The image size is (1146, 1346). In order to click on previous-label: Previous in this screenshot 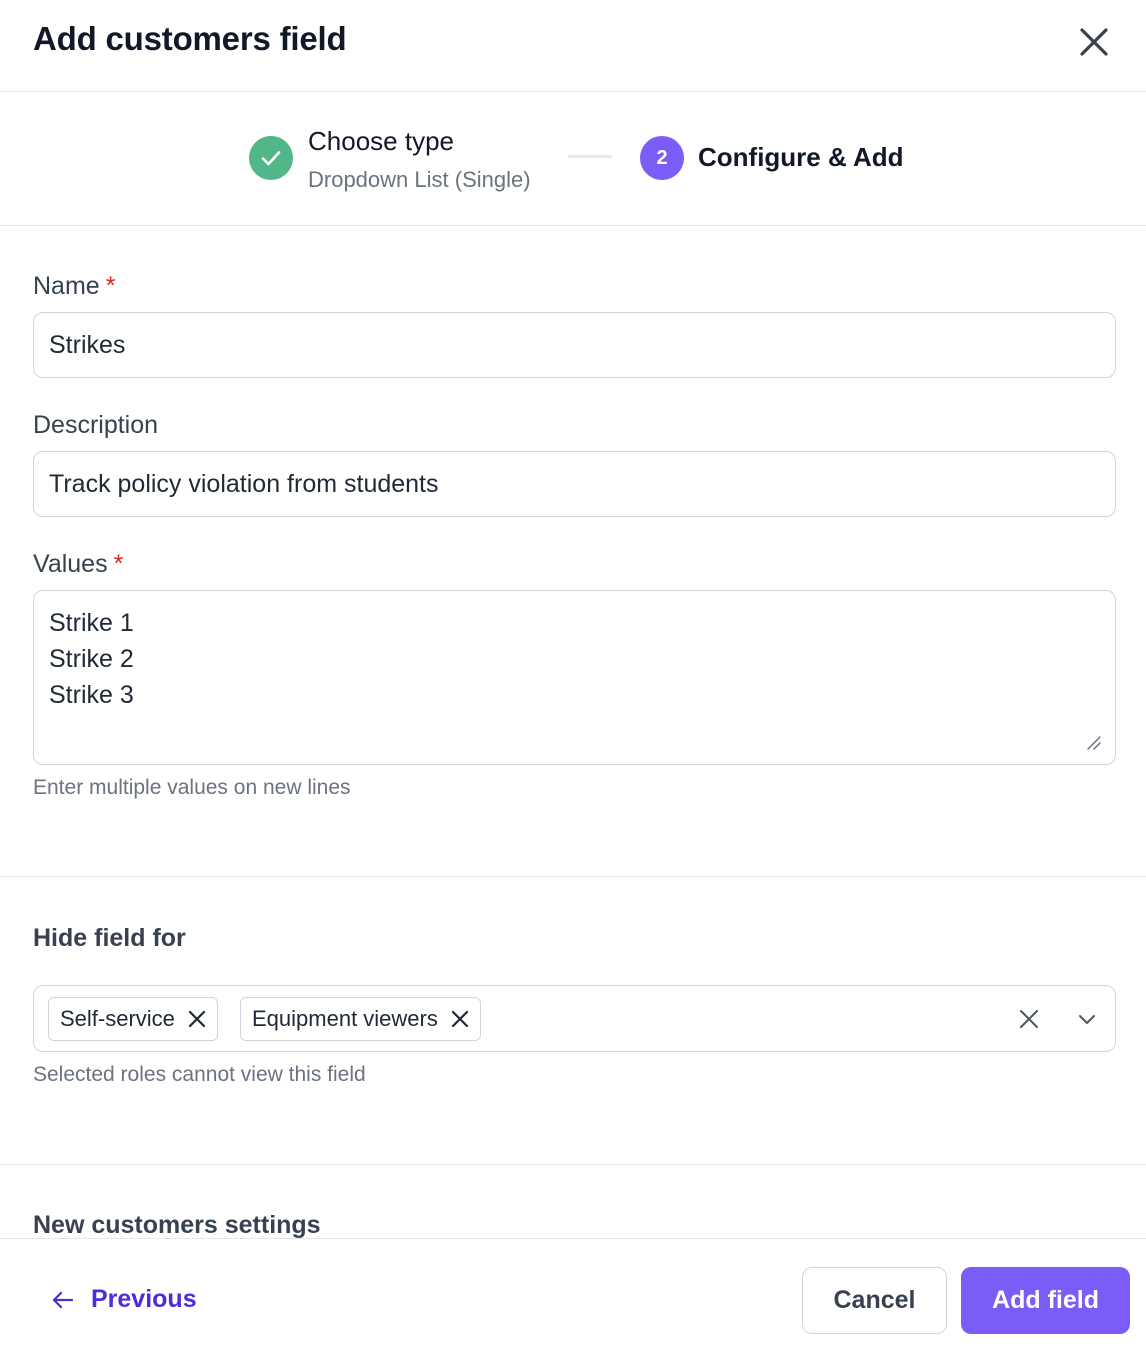, I will do `click(144, 1299)`.